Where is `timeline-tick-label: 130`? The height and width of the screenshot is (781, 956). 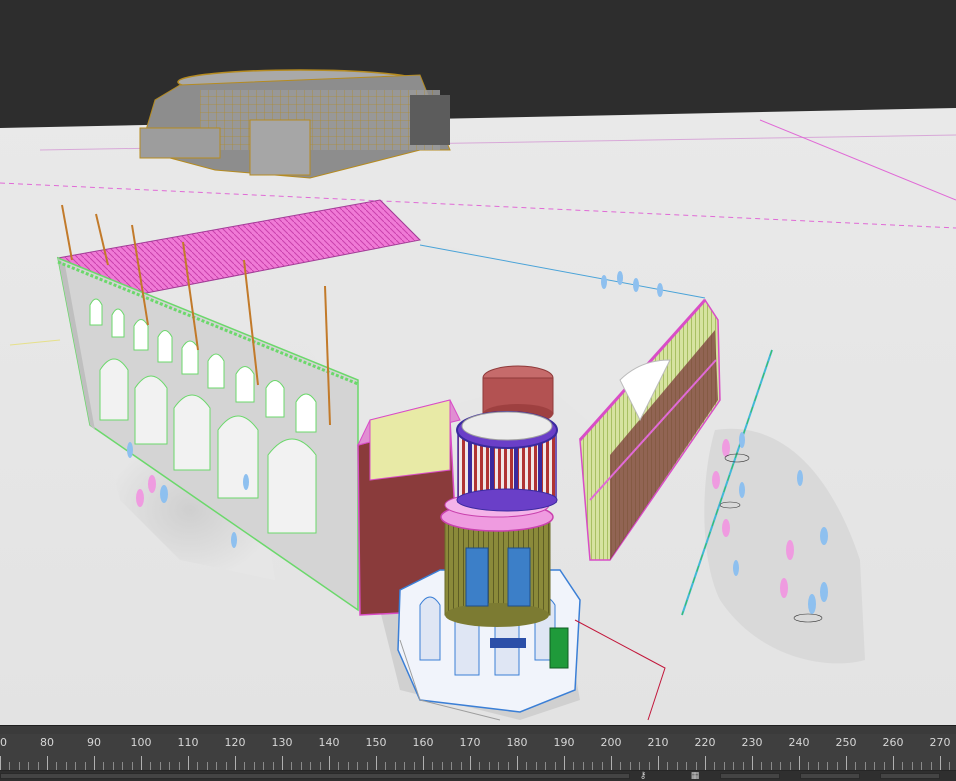 timeline-tick-label: 130 is located at coordinates (282, 742).